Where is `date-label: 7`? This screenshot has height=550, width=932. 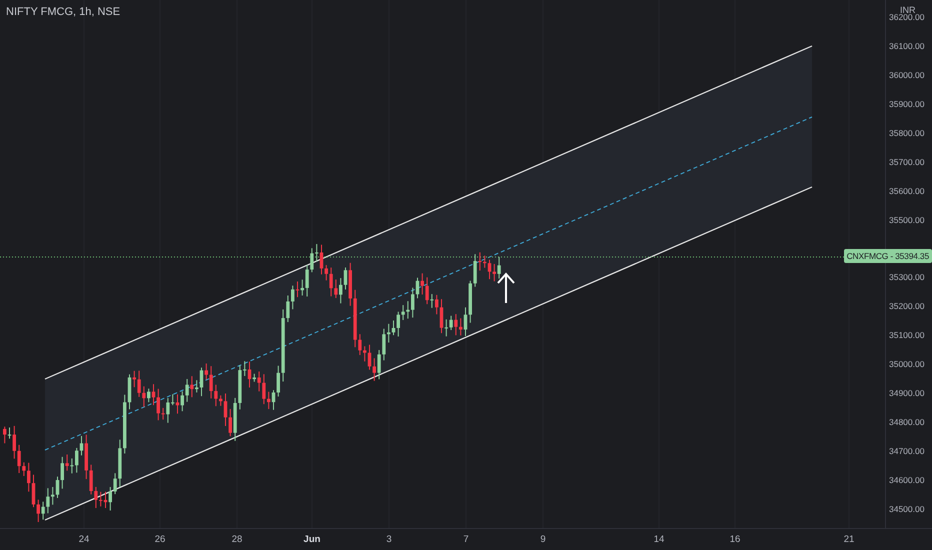
date-label: 7 is located at coordinates (466, 539).